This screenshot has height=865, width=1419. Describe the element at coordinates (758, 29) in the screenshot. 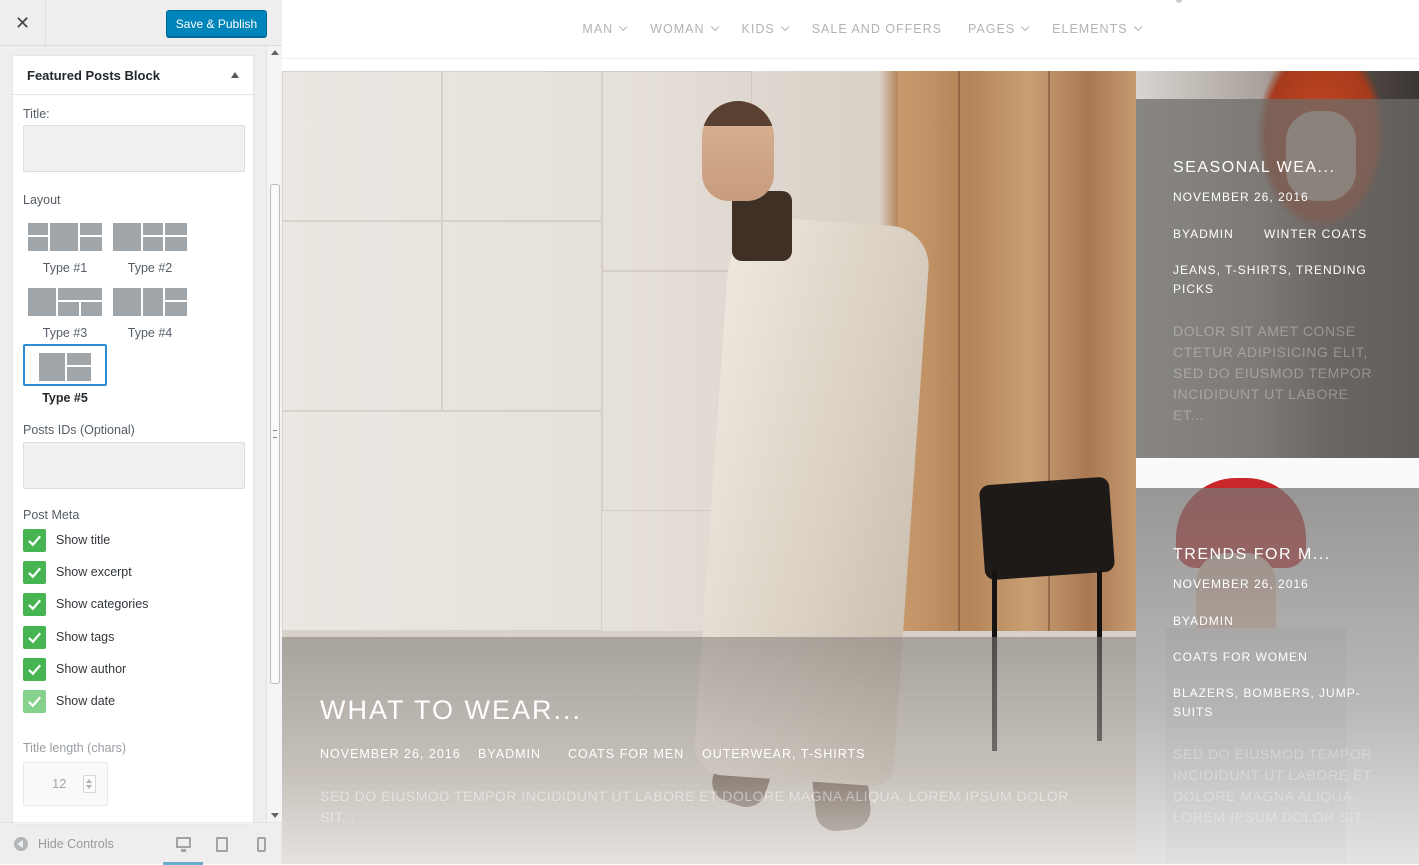

I see `nav-label: KIDS` at that location.